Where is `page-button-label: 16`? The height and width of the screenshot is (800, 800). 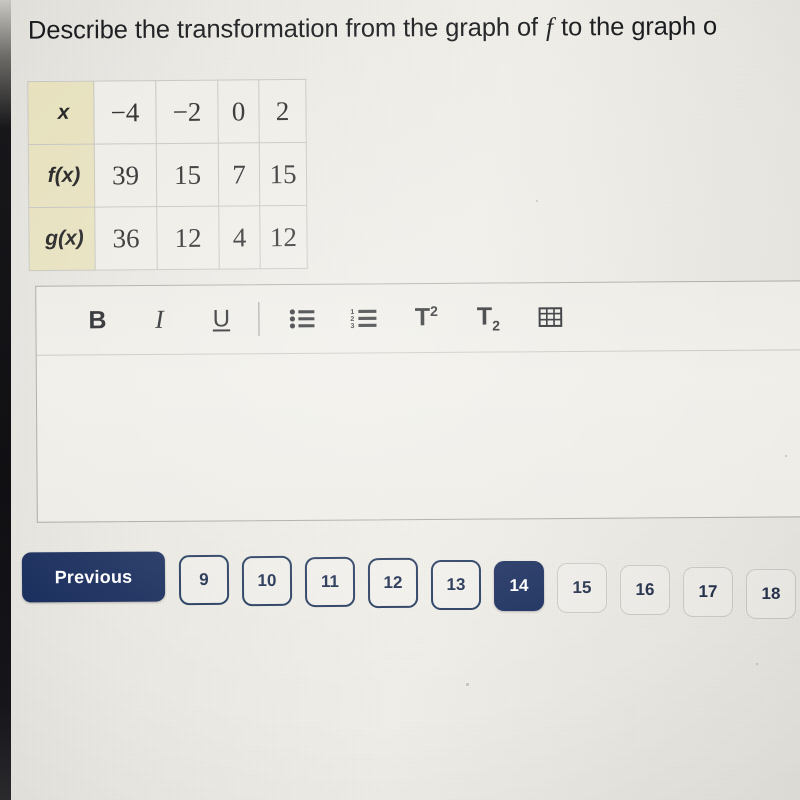 page-button-label: 16 is located at coordinates (645, 589).